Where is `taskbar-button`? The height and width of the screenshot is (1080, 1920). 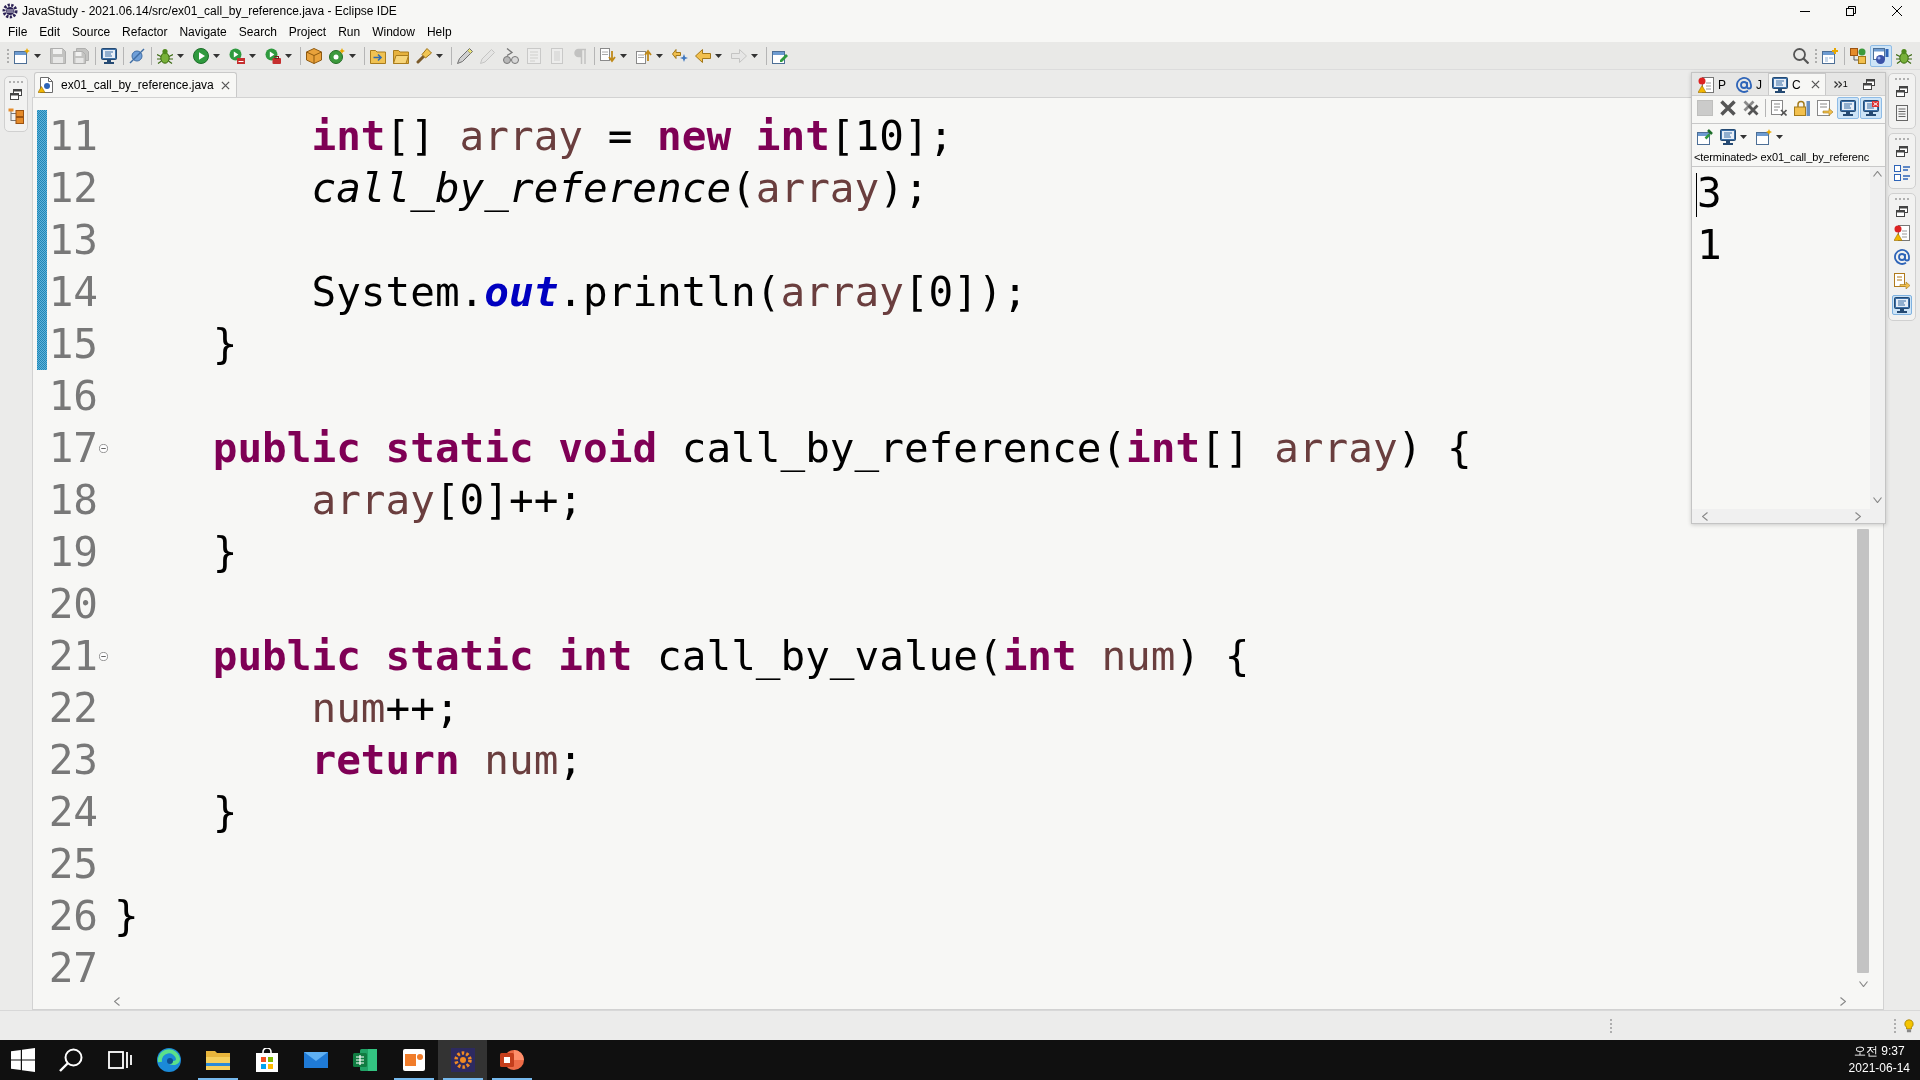
taskbar-button is located at coordinates (462, 1060).